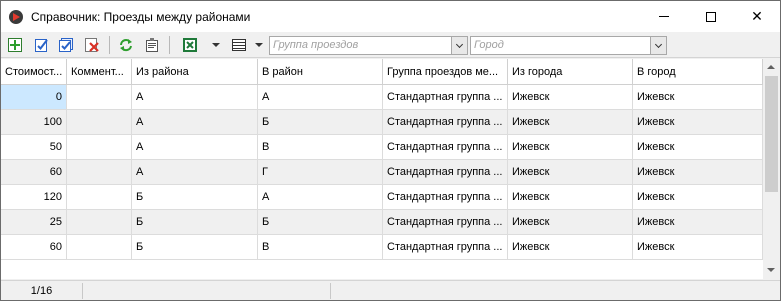 This screenshot has height=301, width=781. What do you see at coordinates (34, 222) in the screenshot?
I see `cell-cost: 25` at bounding box center [34, 222].